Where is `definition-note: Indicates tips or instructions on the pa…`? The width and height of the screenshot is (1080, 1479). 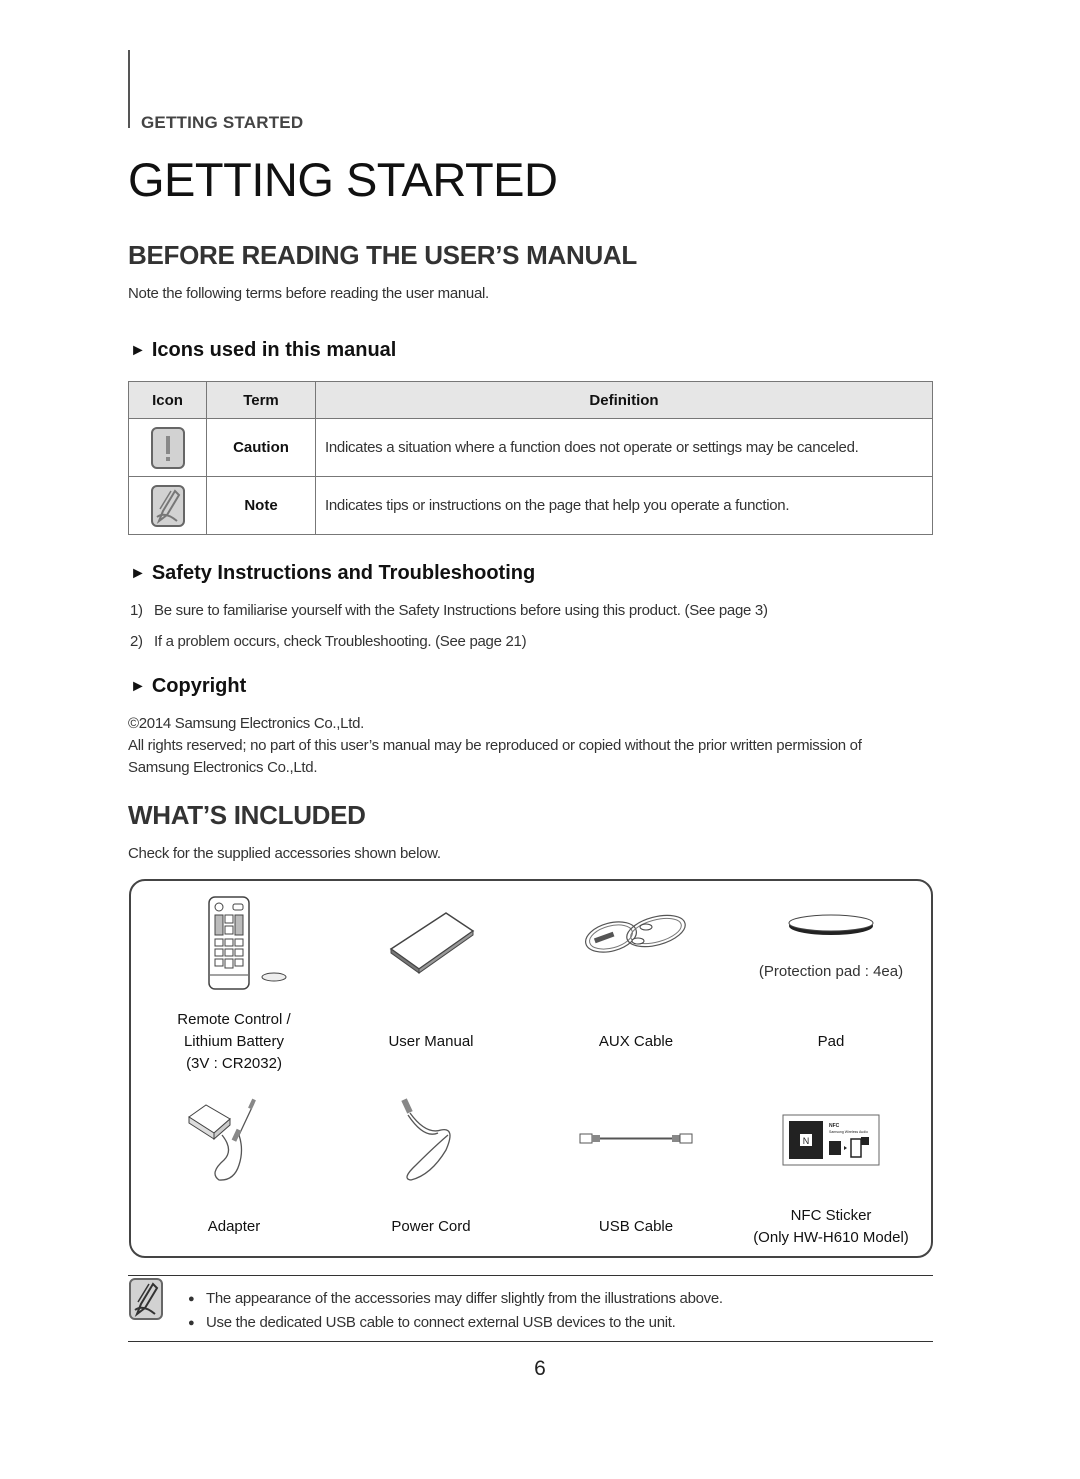
definition-note: Indicates tips or instructions on the pa… is located at coordinates (624, 505).